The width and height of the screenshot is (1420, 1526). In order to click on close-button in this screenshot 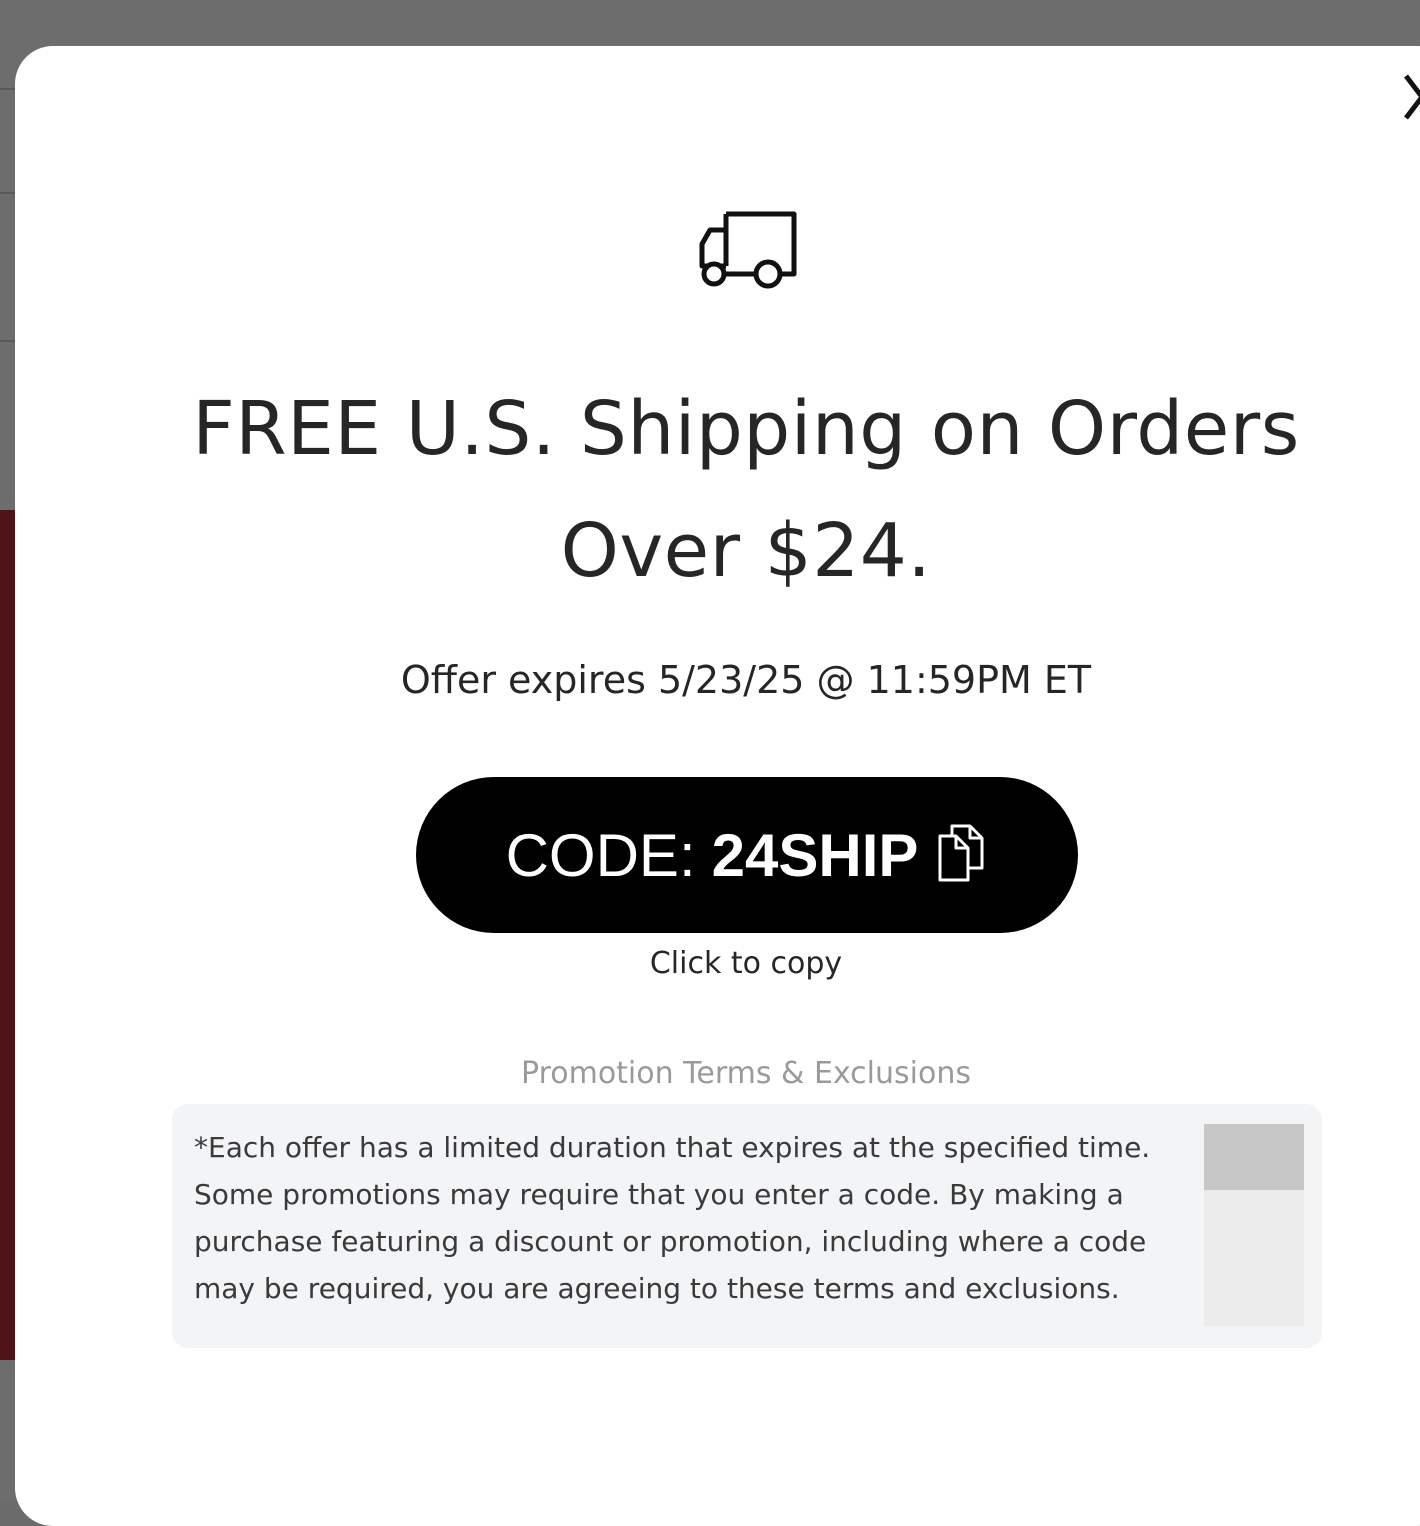, I will do `click(1409, 98)`.